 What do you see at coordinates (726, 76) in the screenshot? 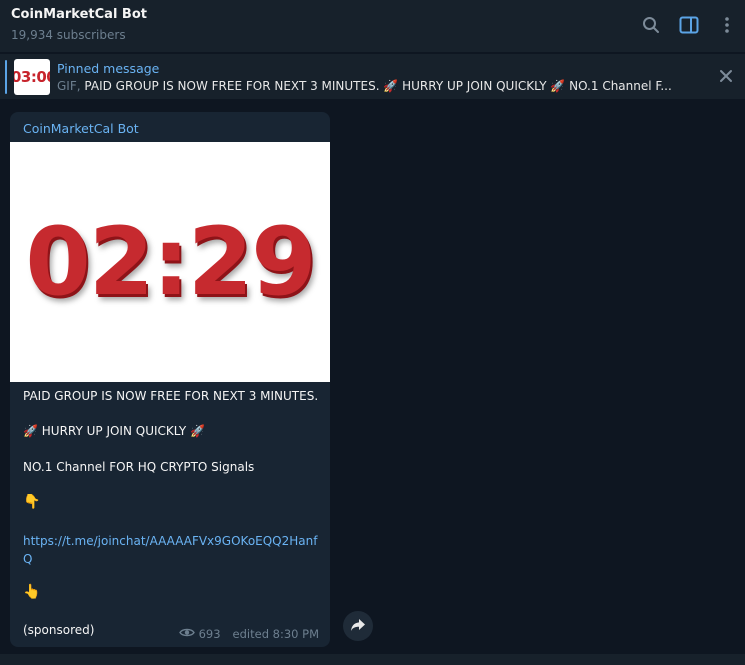
I see `close-icon` at bounding box center [726, 76].